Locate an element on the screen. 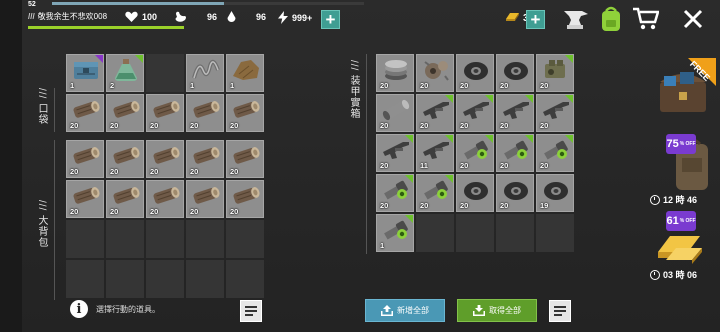 This screenshot has height=332, width=720. add-all-button: 新增全部 is located at coordinates (405, 310).